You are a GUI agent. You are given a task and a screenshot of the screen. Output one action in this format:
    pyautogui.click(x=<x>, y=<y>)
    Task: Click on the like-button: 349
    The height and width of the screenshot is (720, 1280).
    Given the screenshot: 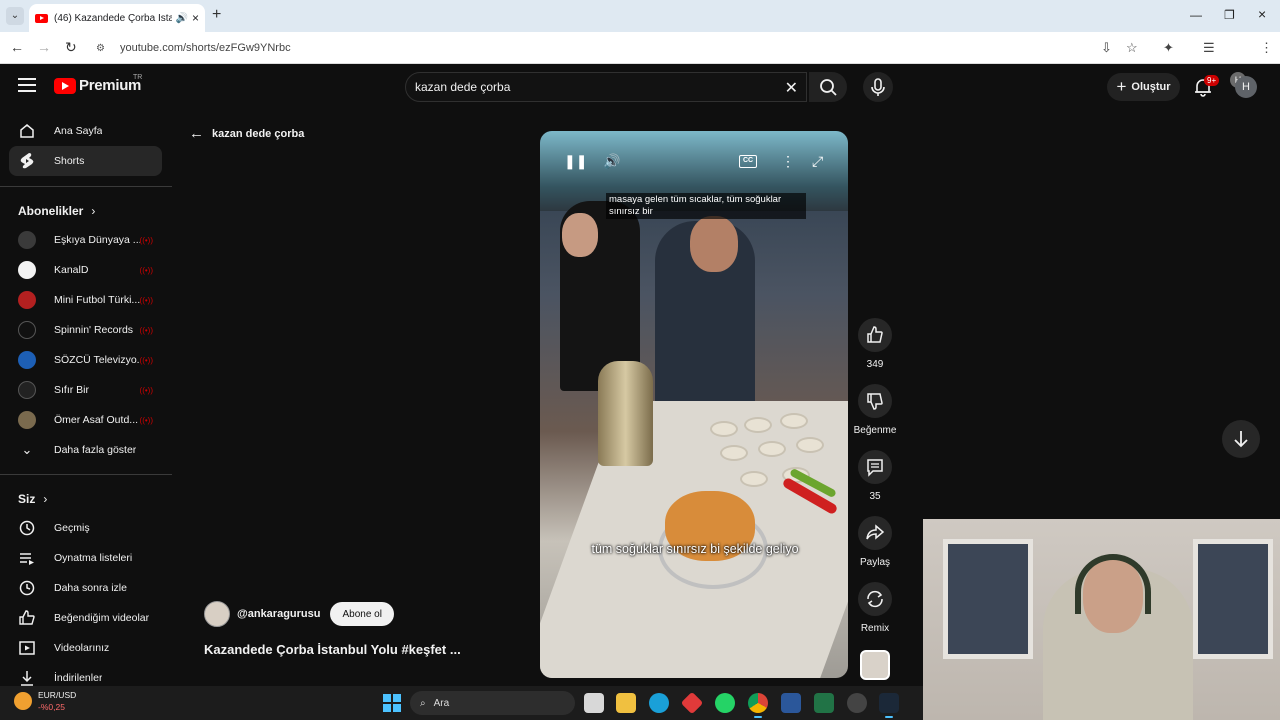 What is the action you would take?
    pyautogui.click(x=875, y=344)
    